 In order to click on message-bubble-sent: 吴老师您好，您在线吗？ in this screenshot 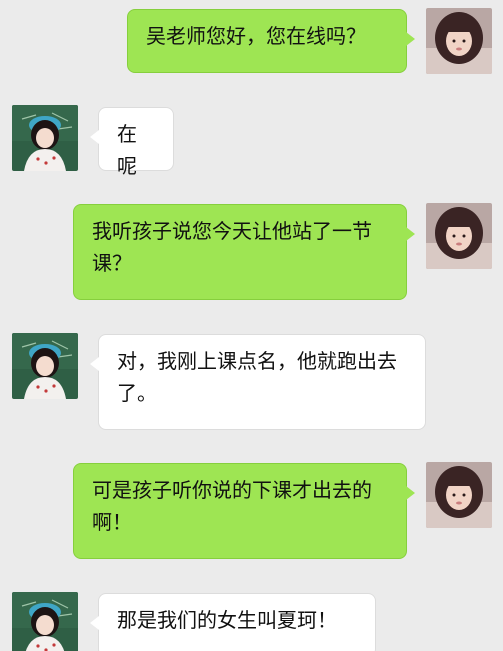, I will do `click(271, 41)`.